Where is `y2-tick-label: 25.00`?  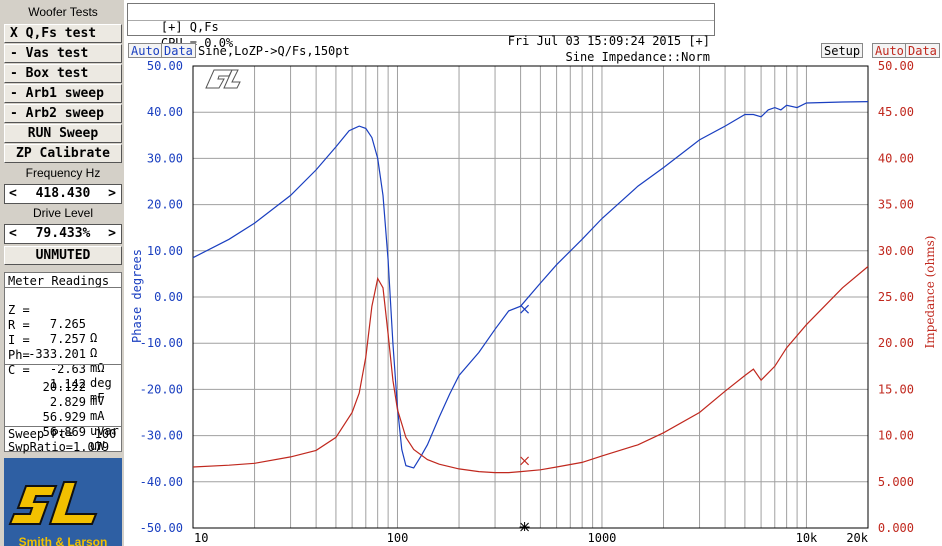 y2-tick-label: 25.00 is located at coordinates (896, 297).